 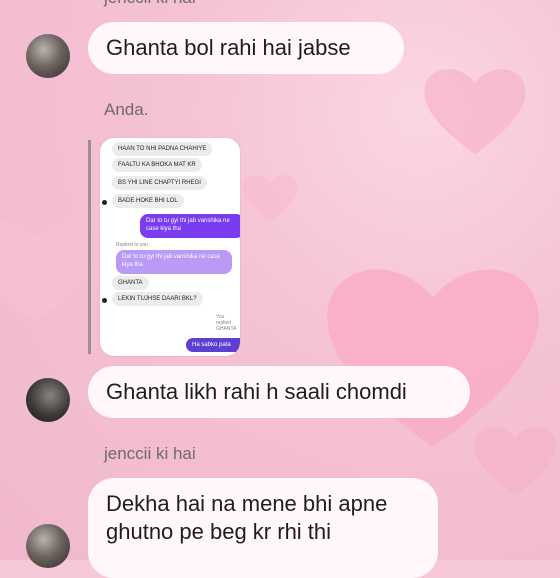 I want to click on reply-label: jenccii ki hai, so click(x=150, y=4).